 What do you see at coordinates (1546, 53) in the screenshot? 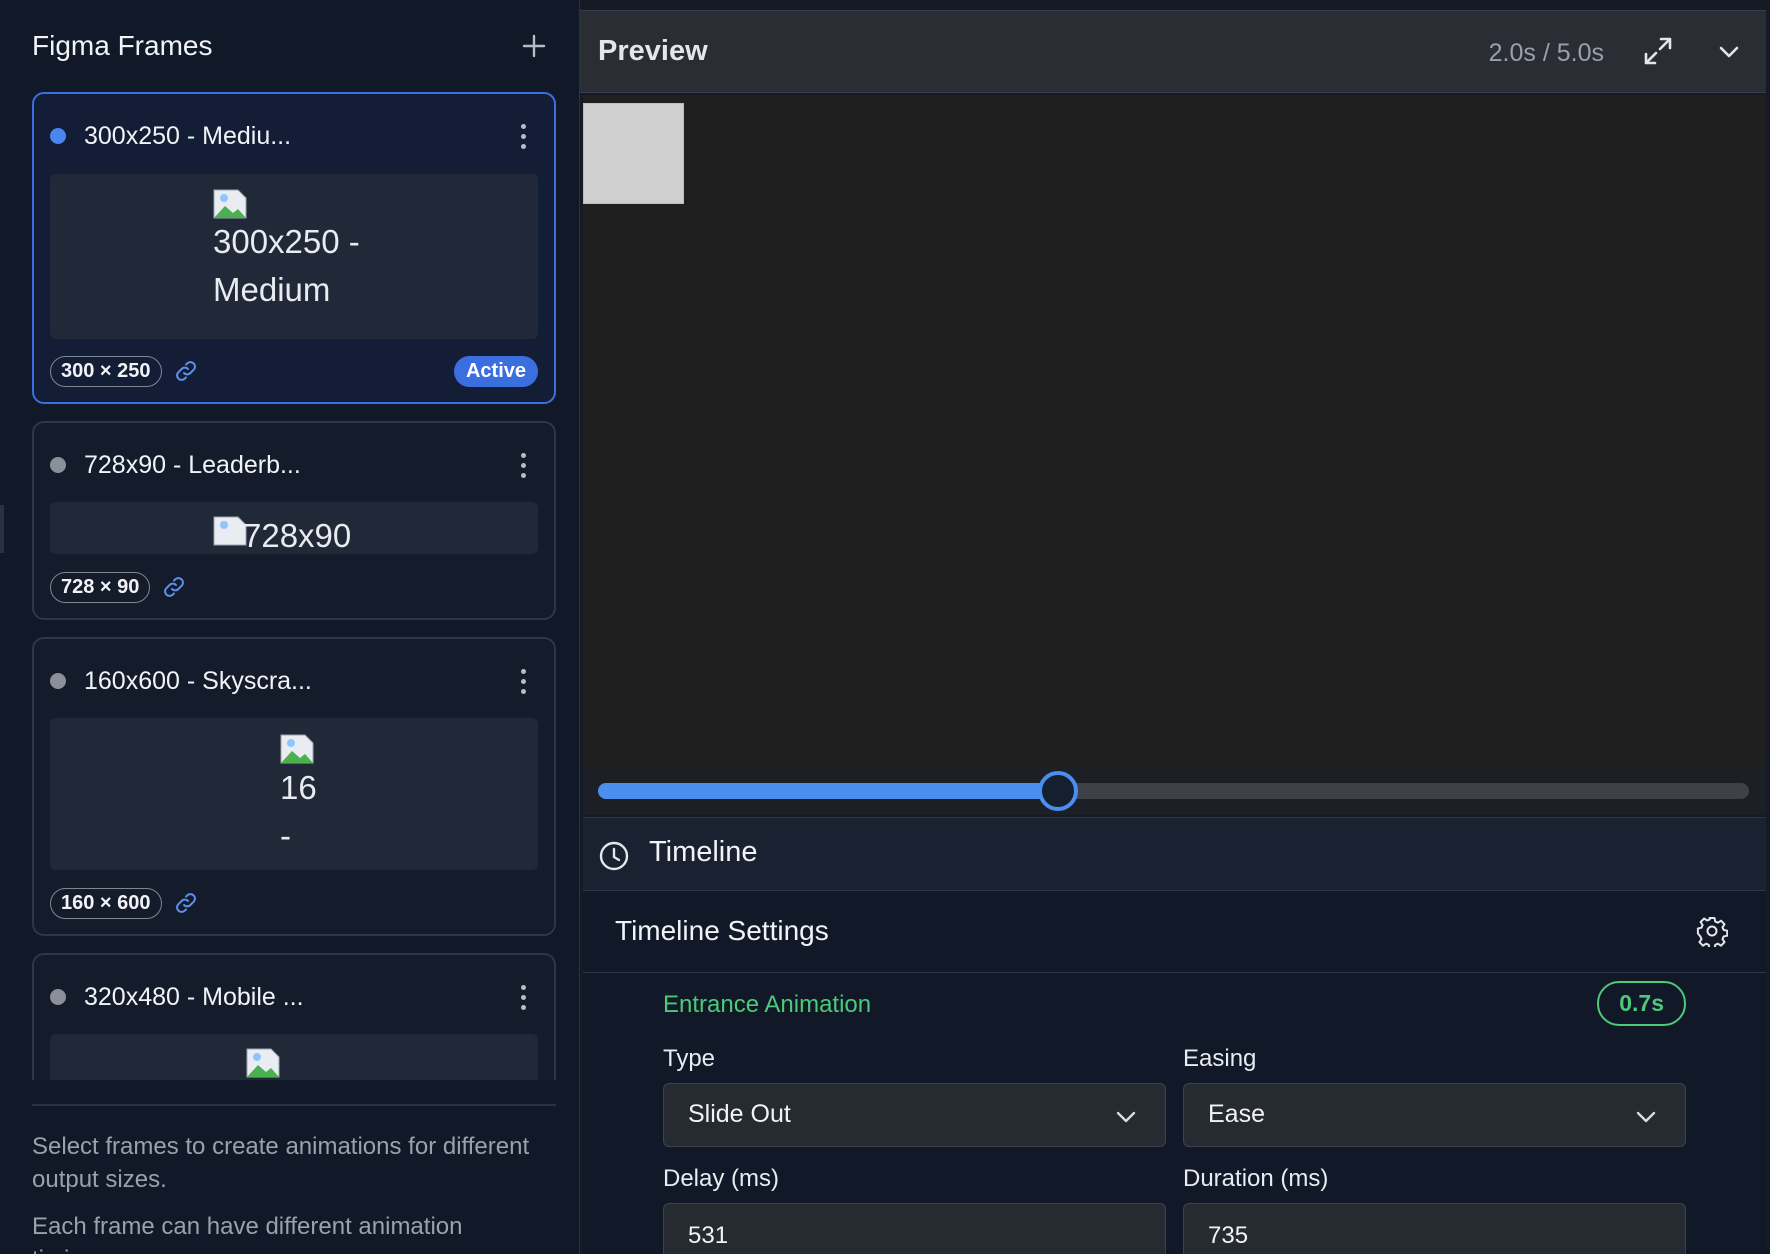
I see `playback-time: 2.0s / 5.0s` at bounding box center [1546, 53].